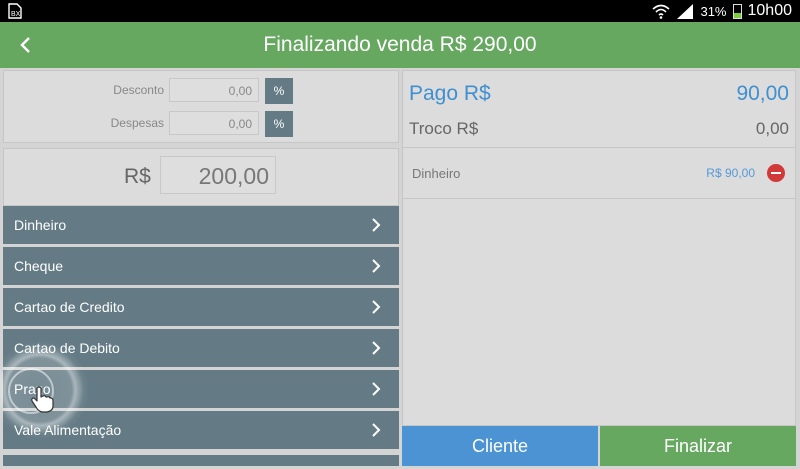 The image size is (800, 469). Describe the element at coordinates (201, 266) in the screenshot. I see `payment-method-cheque: Cheque` at that location.